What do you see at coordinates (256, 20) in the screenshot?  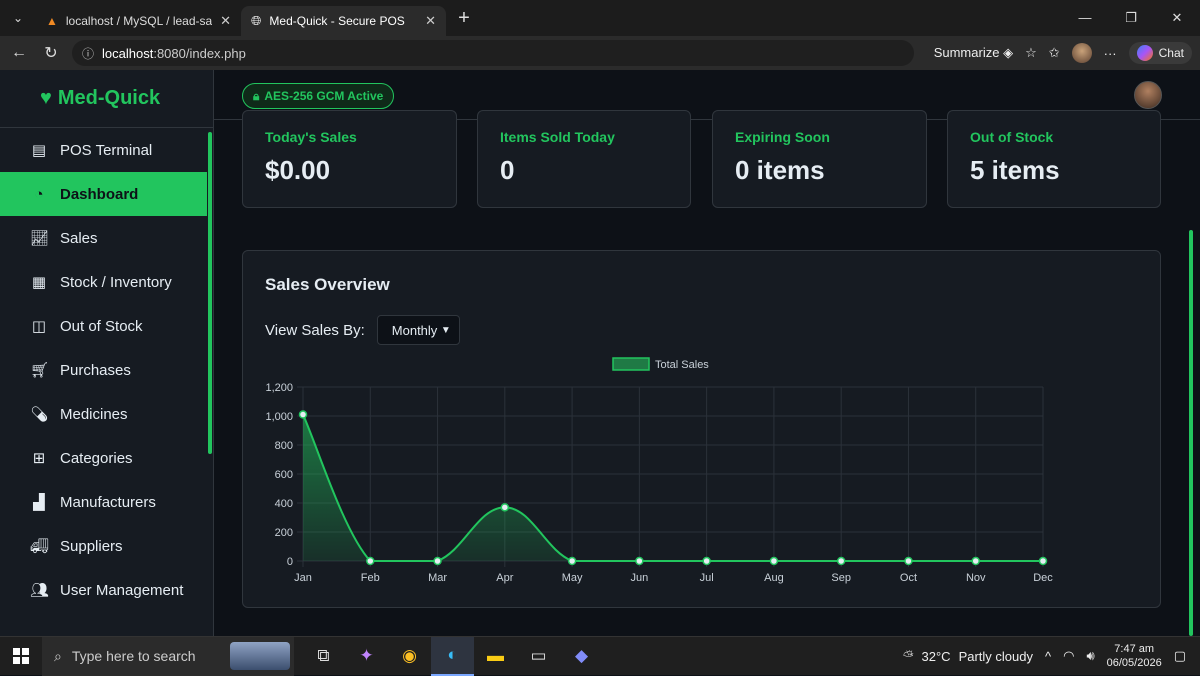 I see `globe-icon: 🌐︎` at bounding box center [256, 20].